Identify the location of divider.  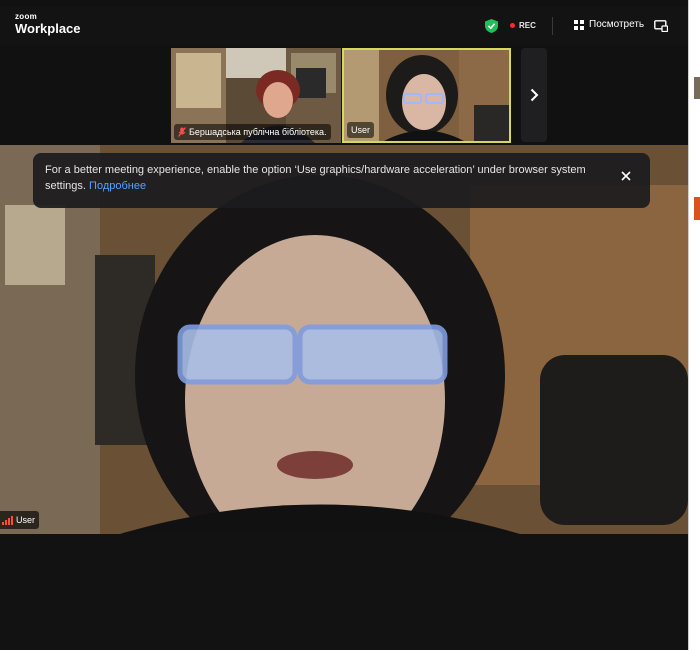
(552, 26).